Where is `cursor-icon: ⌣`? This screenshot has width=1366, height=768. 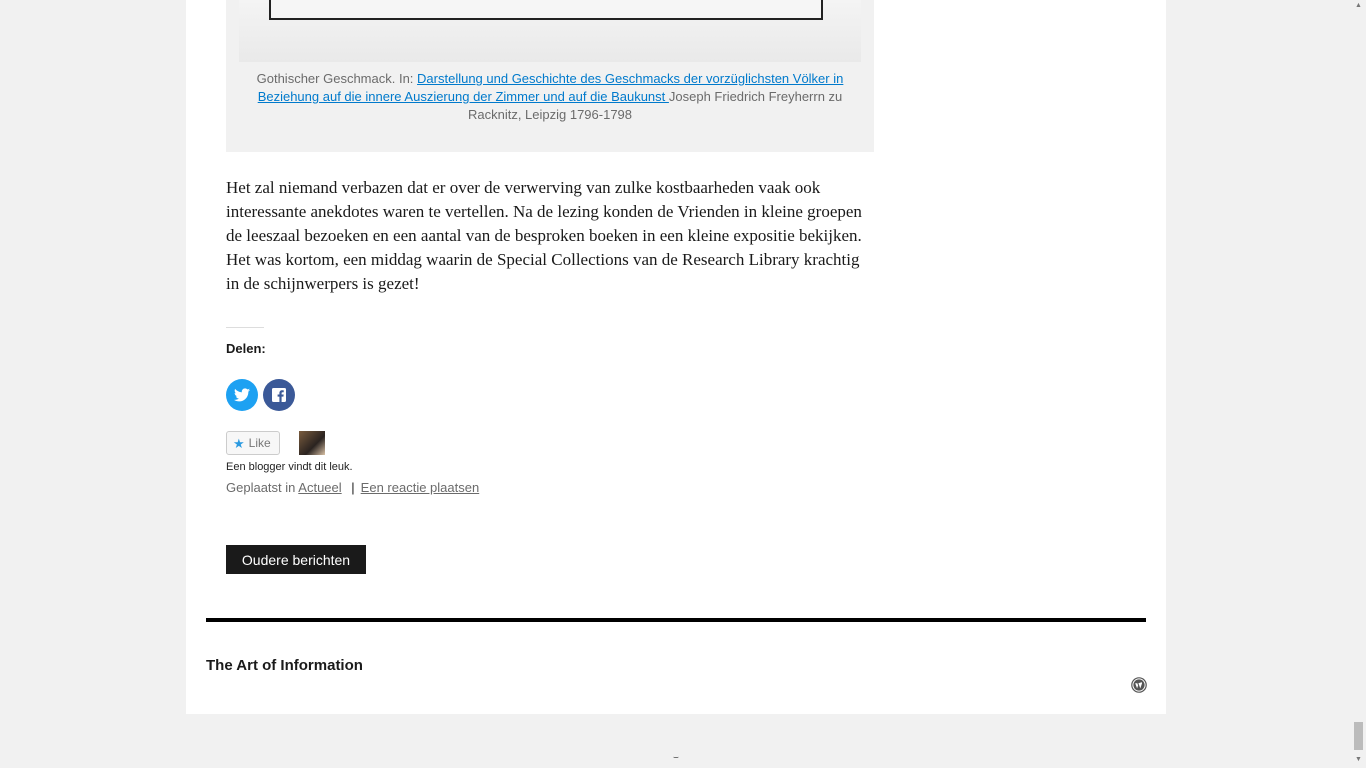 cursor-icon: ⌣ is located at coordinates (676, 757).